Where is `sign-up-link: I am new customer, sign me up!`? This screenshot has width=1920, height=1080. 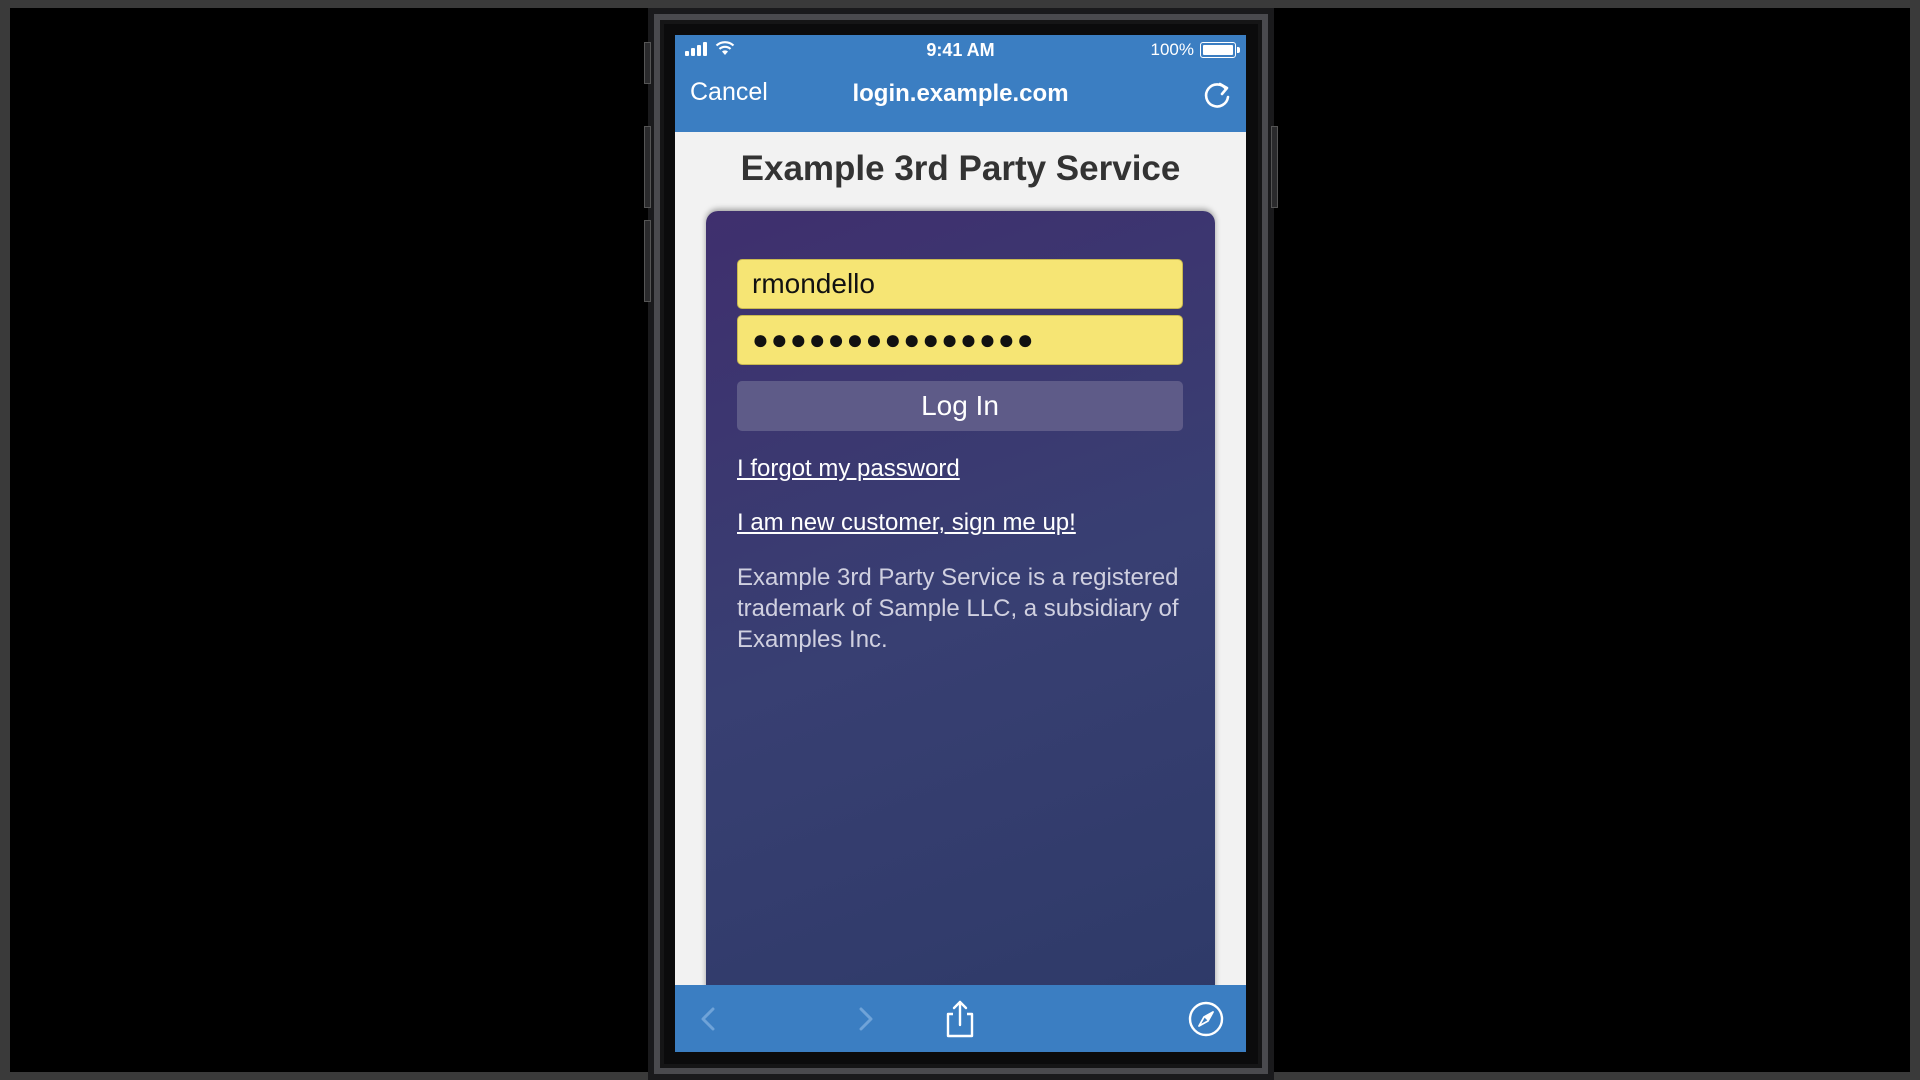
sign-up-link: I am new customer, sign me up! is located at coordinates (906, 523).